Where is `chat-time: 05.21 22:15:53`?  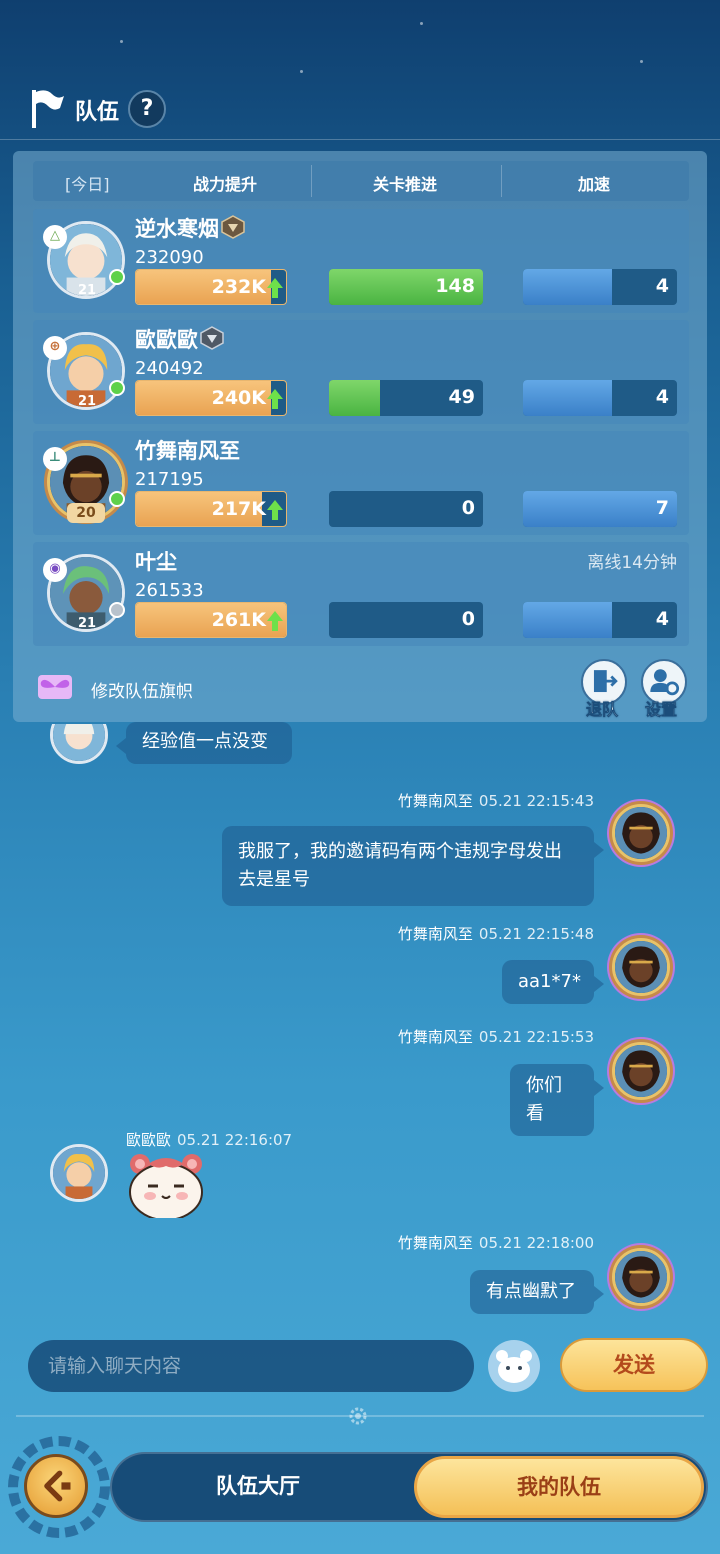 chat-time: 05.21 22:15:53 is located at coordinates (536, 1037).